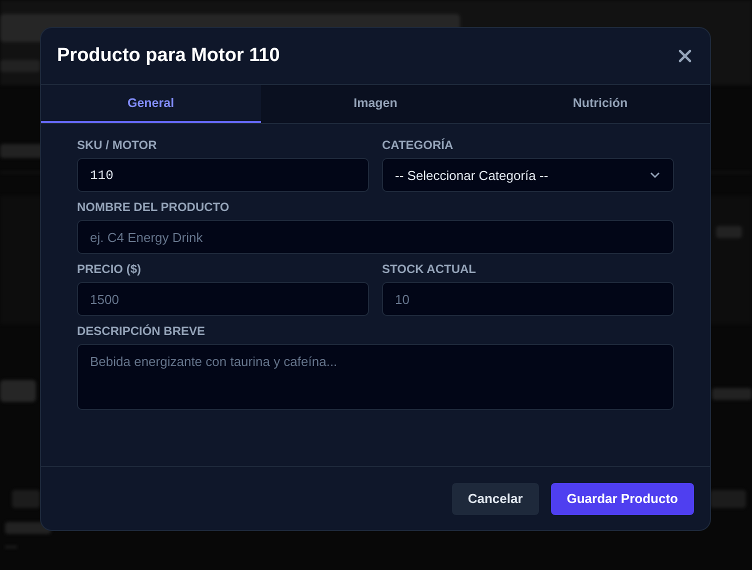  What do you see at coordinates (223, 175) in the screenshot?
I see `input-field: 110` at bounding box center [223, 175].